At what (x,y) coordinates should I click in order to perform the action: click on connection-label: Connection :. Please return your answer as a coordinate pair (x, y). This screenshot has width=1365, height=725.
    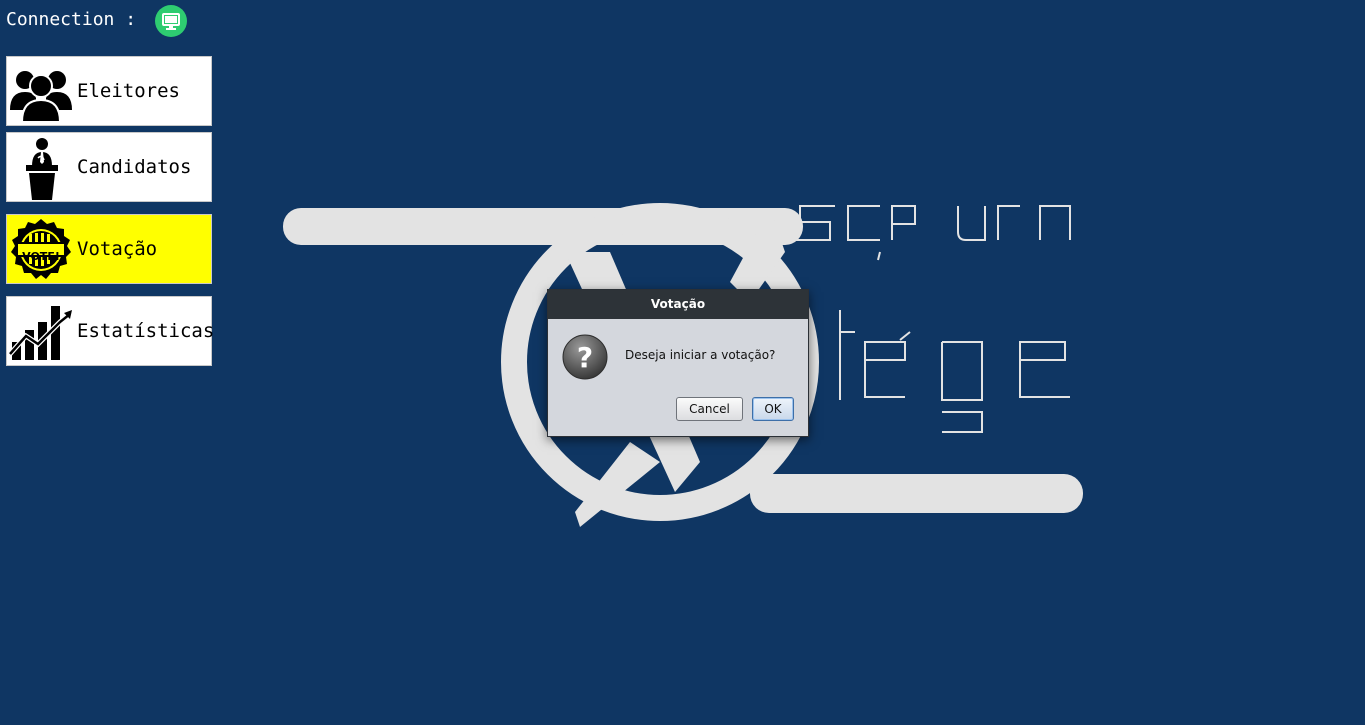
    Looking at the image, I should click on (71, 19).